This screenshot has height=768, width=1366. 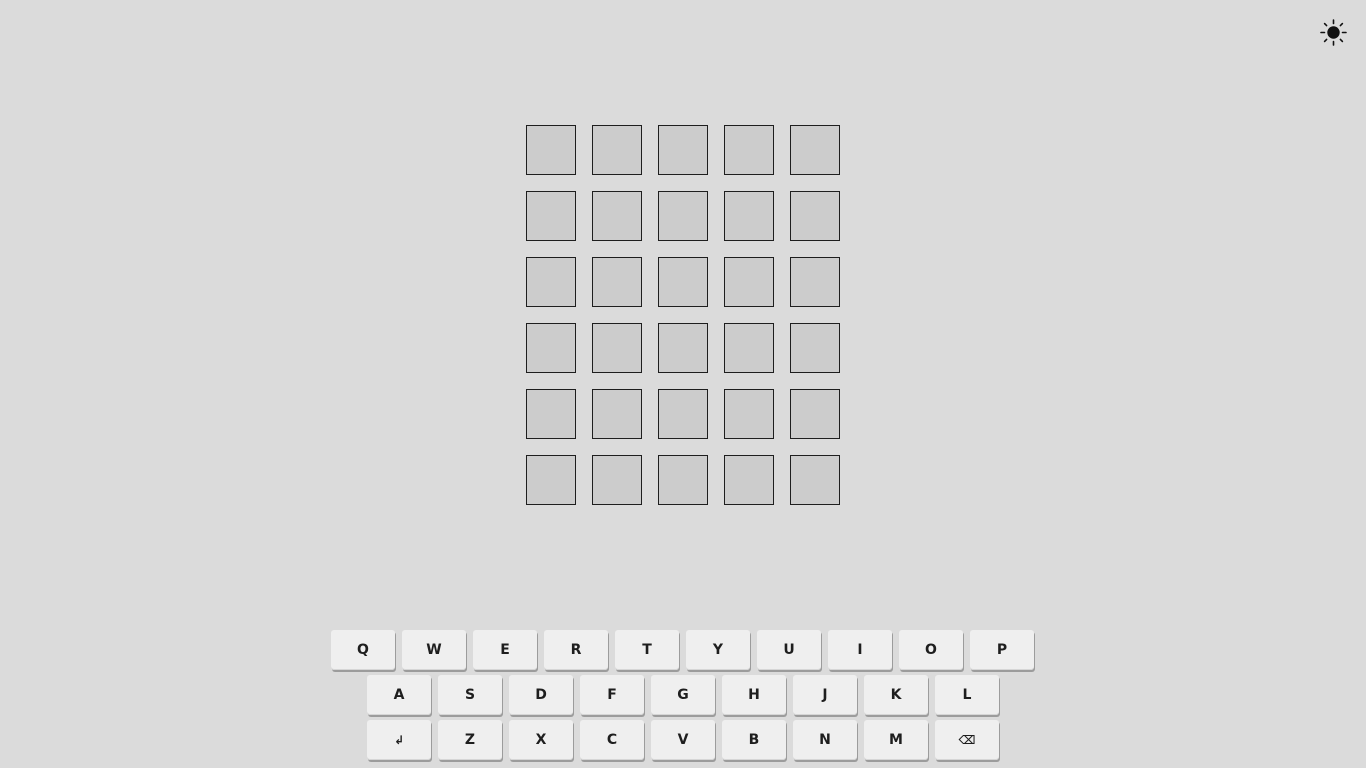 I want to click on key-l: L, so click(x=967, y=695).